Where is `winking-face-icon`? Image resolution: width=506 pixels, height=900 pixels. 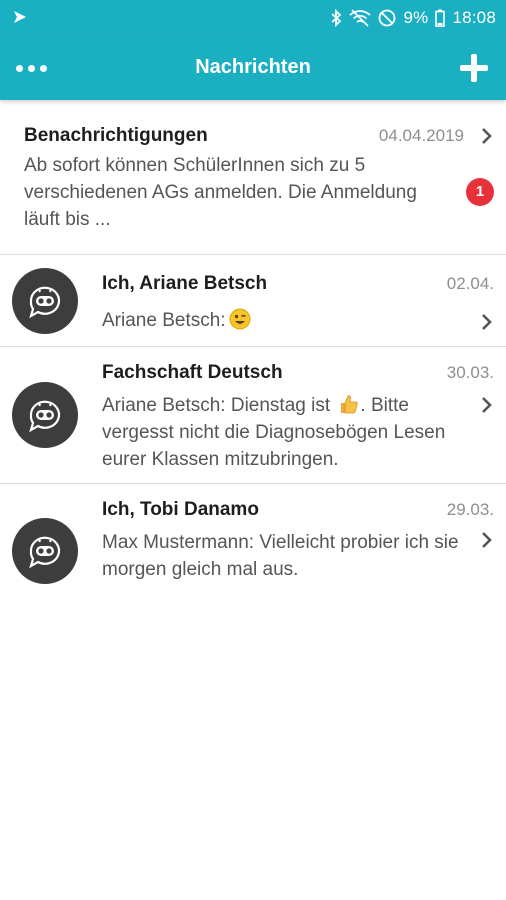 winking-face-icon is located at coordinates (240, 319).